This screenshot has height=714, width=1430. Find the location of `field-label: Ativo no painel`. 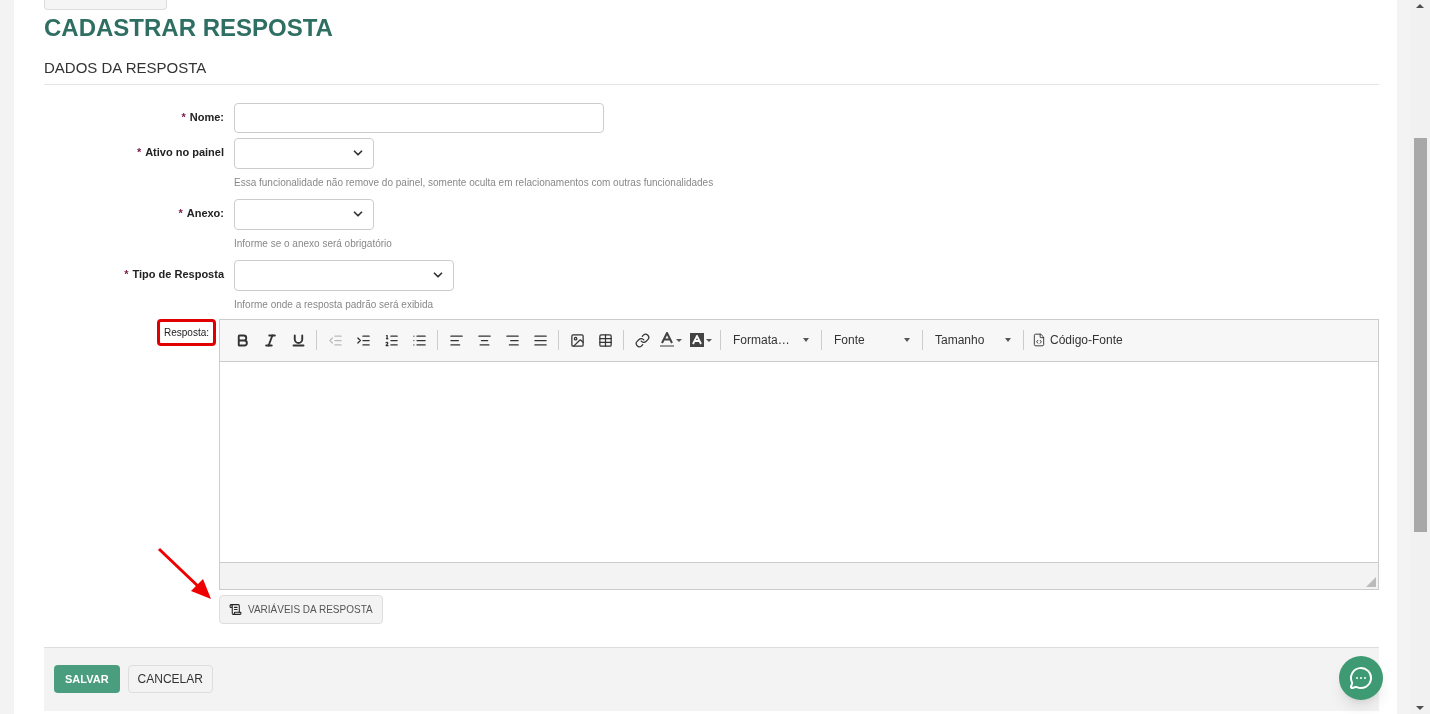

field-label: Ativo no painel is located at coordinates (184, 153).